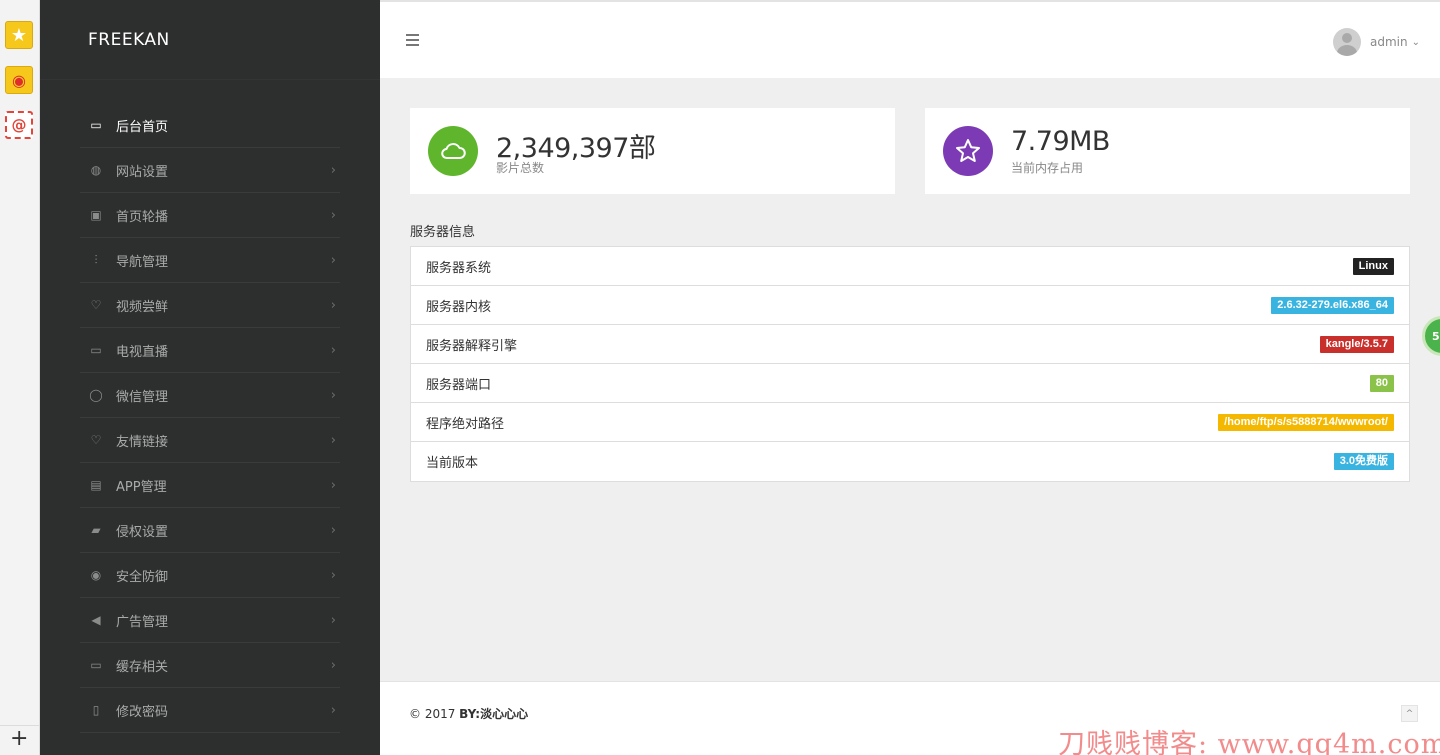 Image resolution: width=1440 pixels, height=755 pixels. What do you see at coordinates (210, 40) in the screenshot?
I see `brand-logo: FREEKAN` at bounding box center [210, 40].